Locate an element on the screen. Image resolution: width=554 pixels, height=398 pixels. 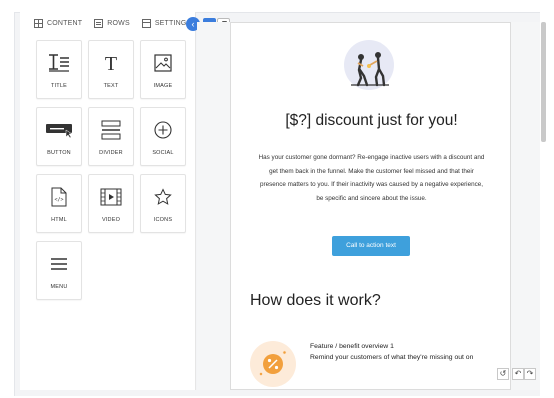
tab-rows-label: ROWS is located at coordinates (118, 23).